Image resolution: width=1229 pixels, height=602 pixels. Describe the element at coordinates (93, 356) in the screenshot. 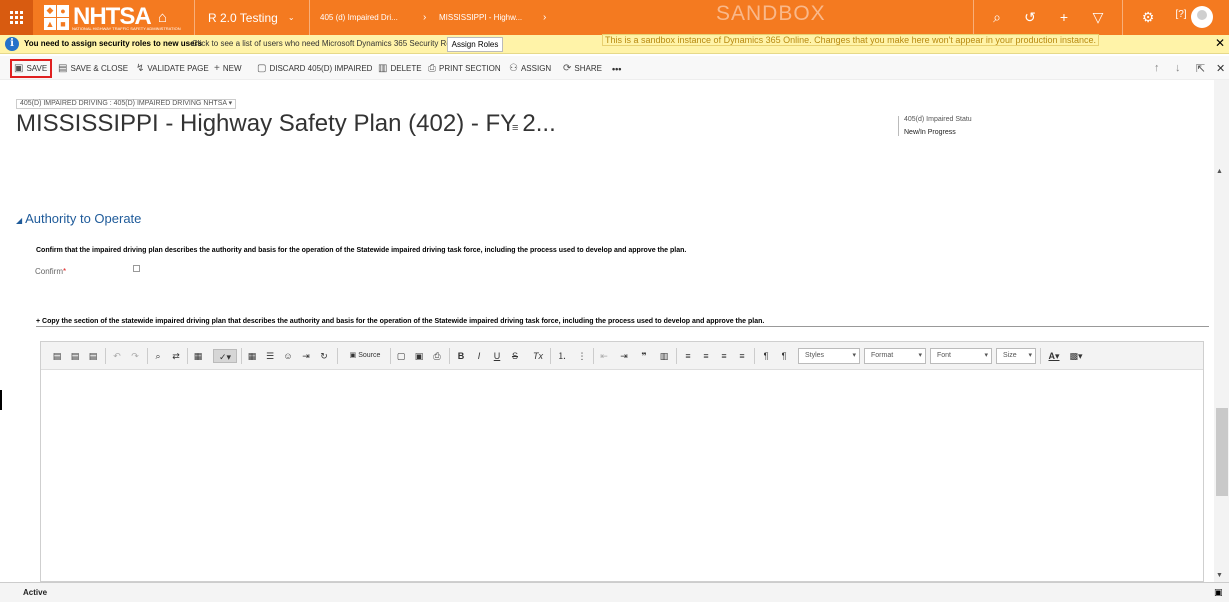

I see `paste-word-icon: ▤` at that location.